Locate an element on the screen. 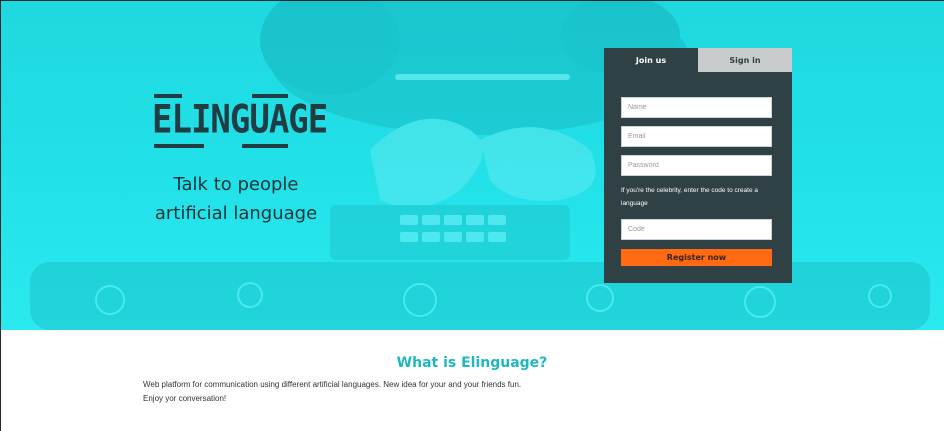 Image resolution: width=944 pixels, height=431 pixels. logo-text: ELINGUAGE is located at coordinates (240, 120).